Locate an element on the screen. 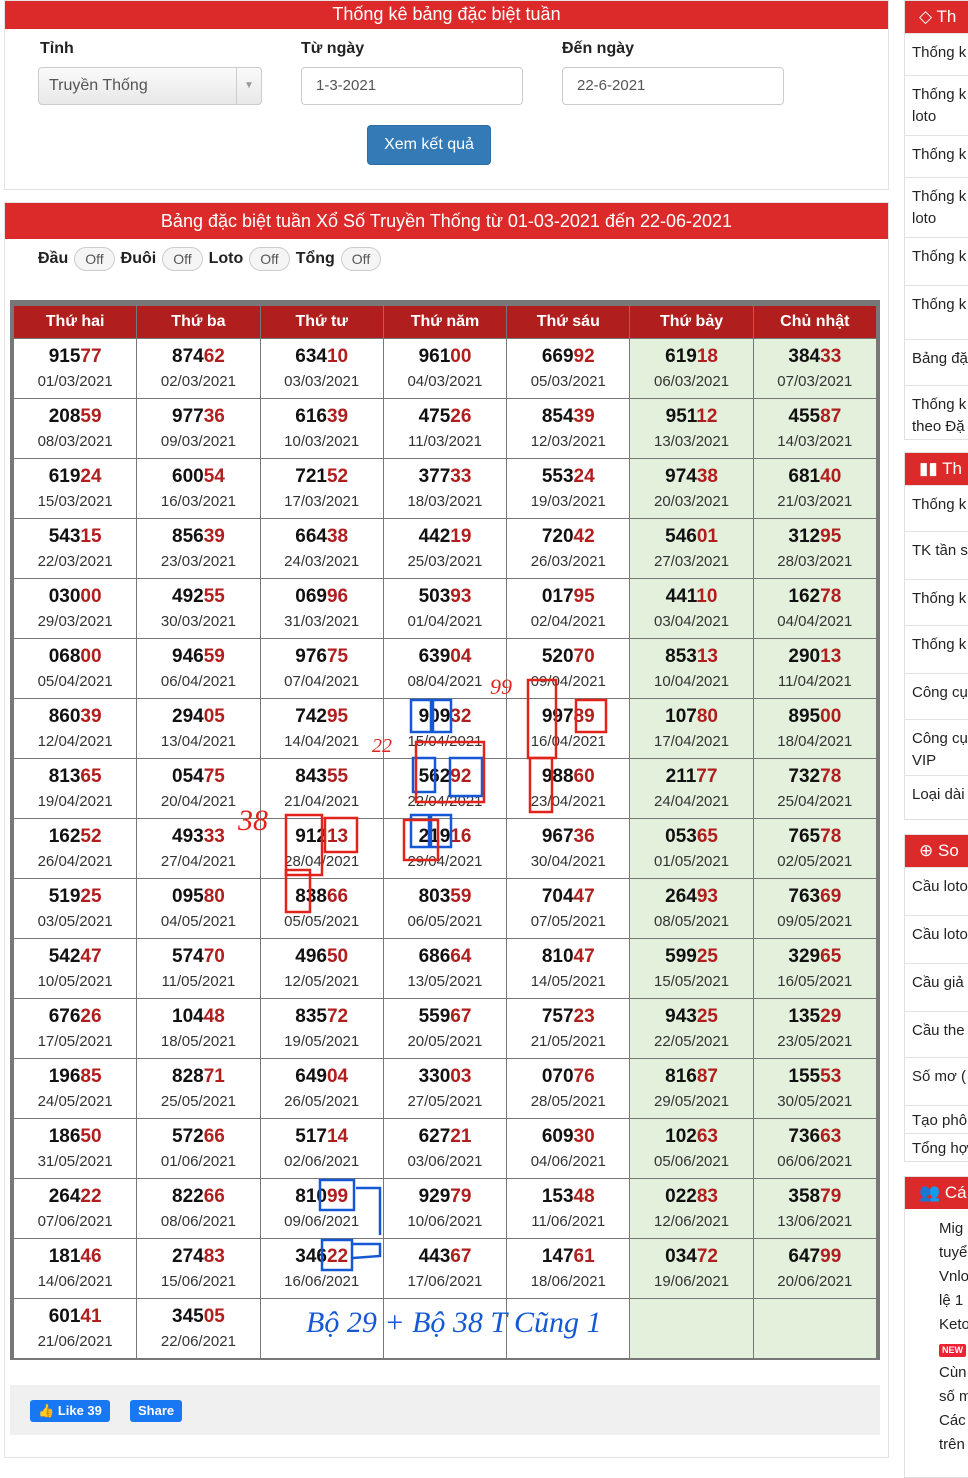 The image size is (968, 1478). special-number: 10263 is located at coordinates (691, 1137).